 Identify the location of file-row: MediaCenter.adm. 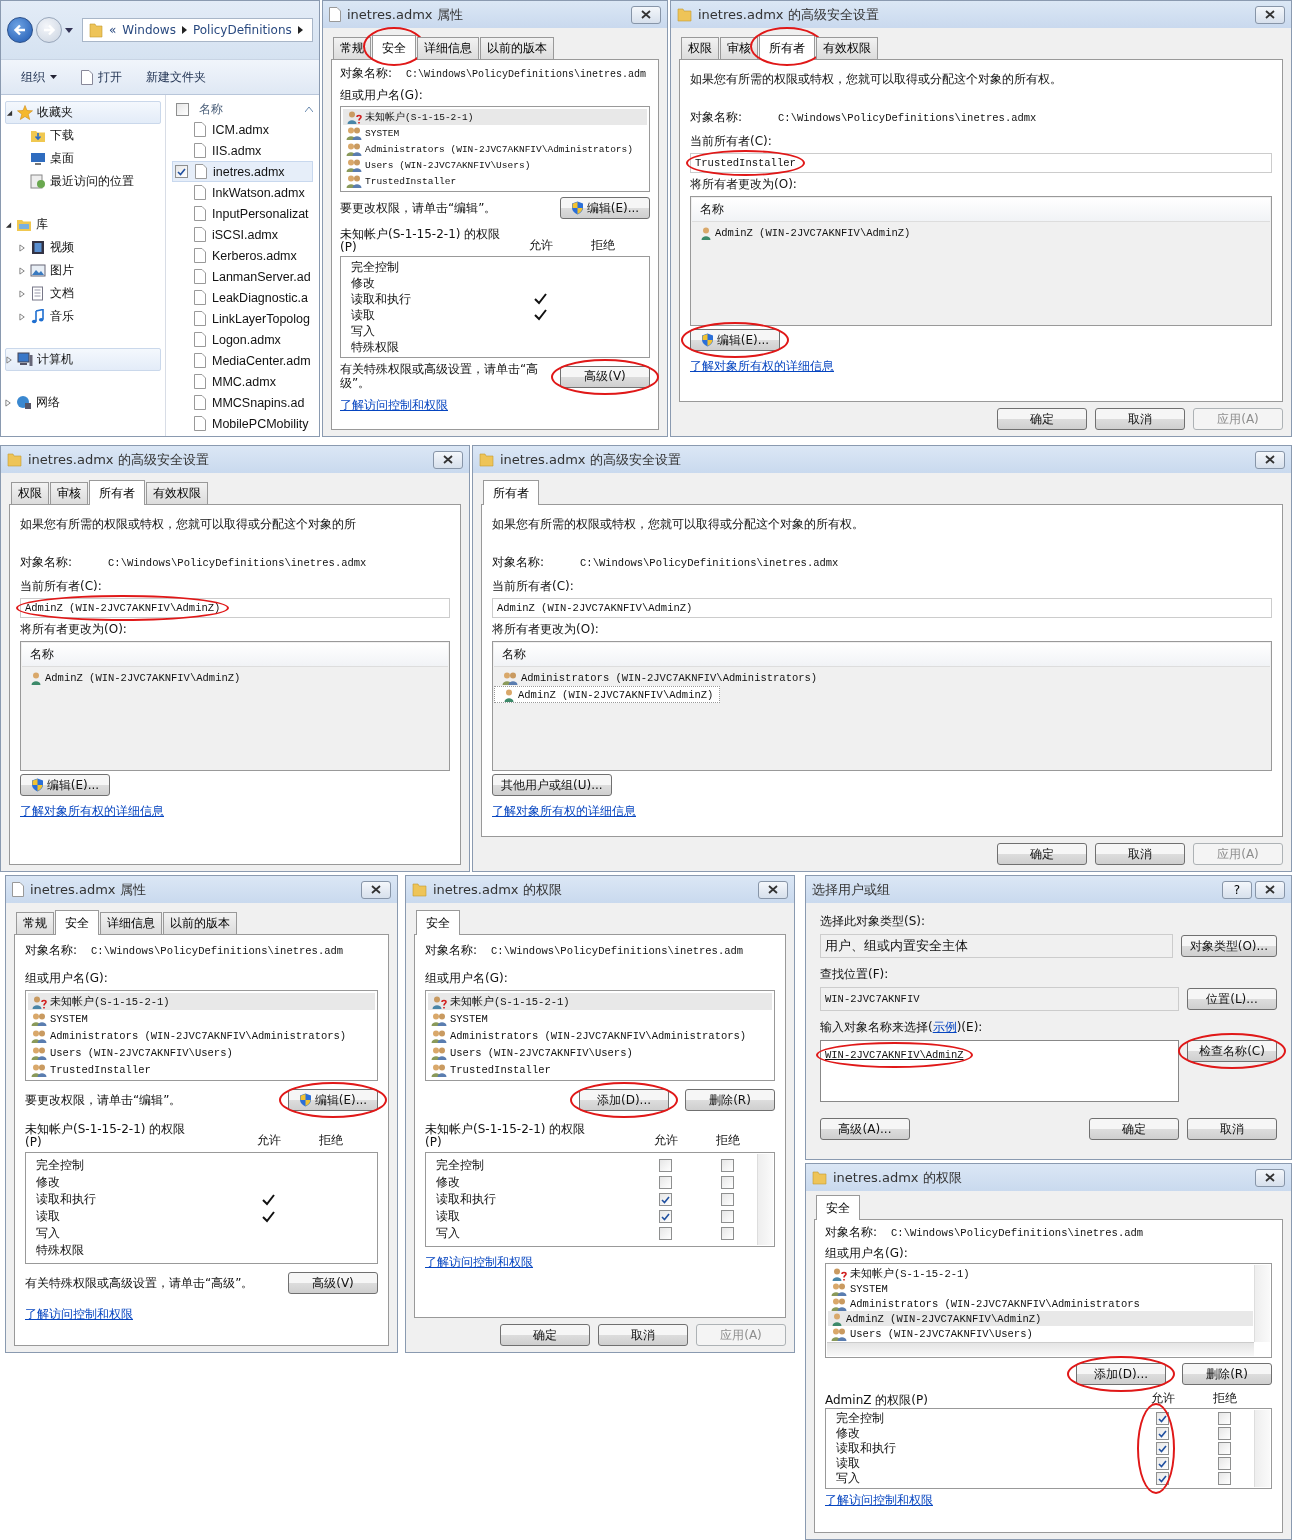
(242, 360).